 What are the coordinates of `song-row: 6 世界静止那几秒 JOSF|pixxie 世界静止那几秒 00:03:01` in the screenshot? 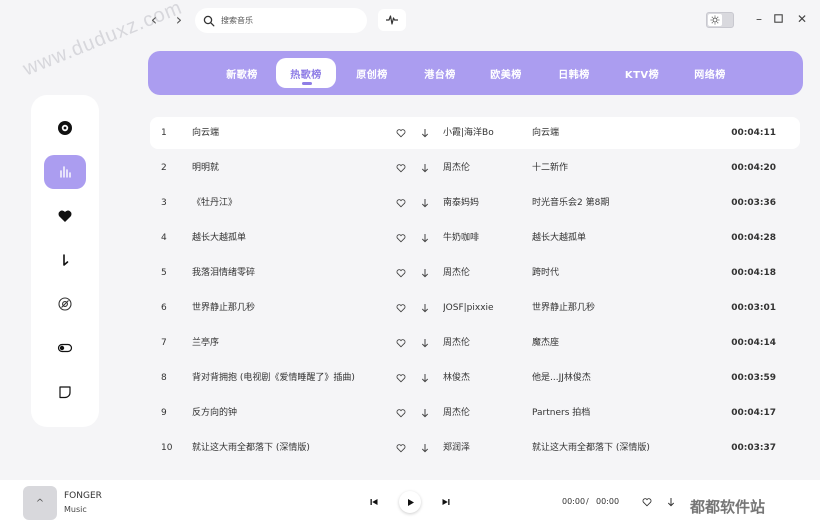 It's located at (475, 308).